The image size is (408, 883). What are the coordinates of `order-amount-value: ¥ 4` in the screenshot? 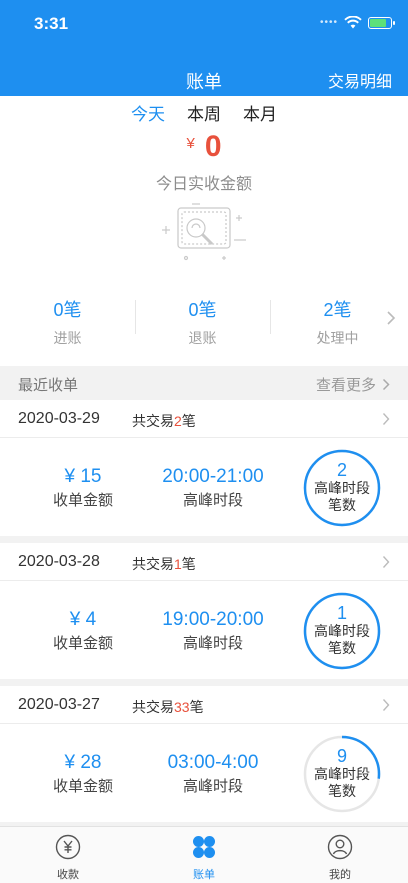 It's located at (83, 619).